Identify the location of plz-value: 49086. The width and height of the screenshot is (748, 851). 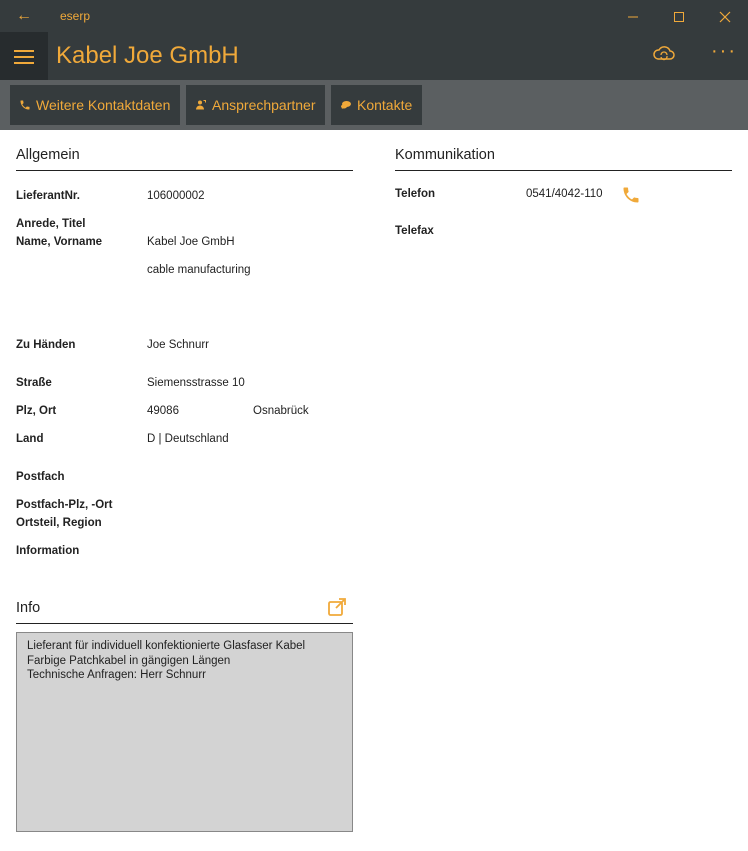
(163, 411).